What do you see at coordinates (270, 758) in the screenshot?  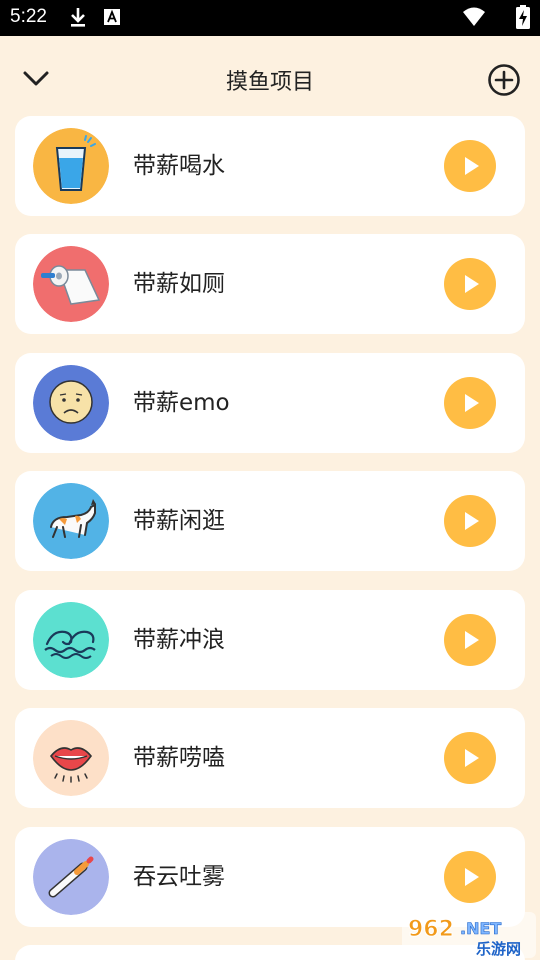 I see `list-item: 带薪唠嗑` at bounding box center [270, 758].